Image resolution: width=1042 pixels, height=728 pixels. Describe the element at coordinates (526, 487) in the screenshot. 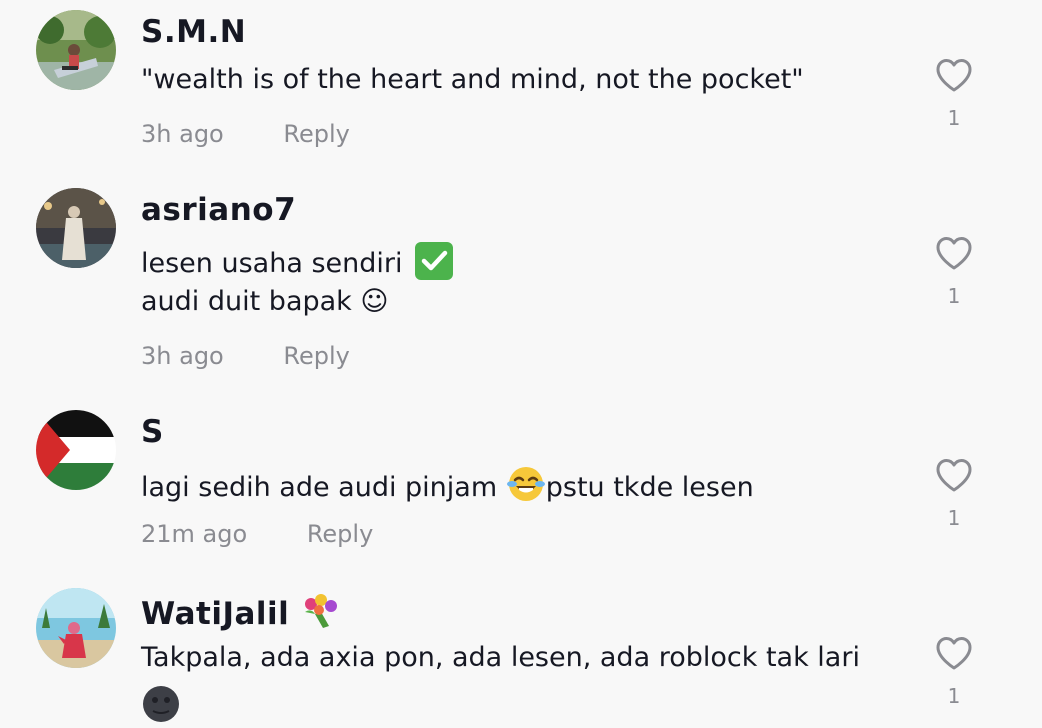

I see `tears-of-joy-emoji` at that location.